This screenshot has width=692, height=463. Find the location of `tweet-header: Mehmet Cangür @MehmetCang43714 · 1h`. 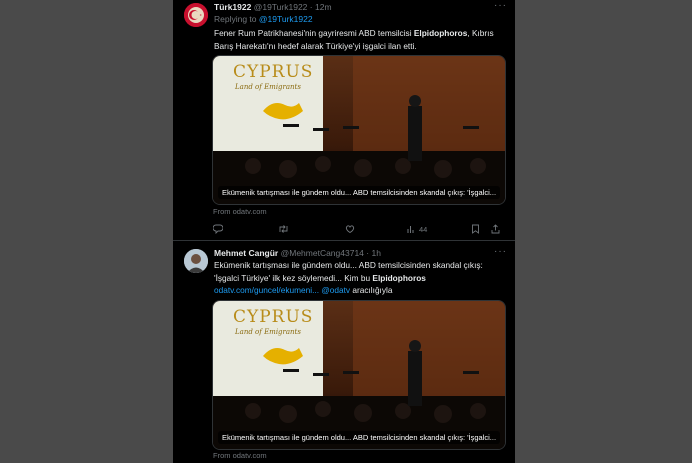

tweet-header: Mehmet Cangür @MehmetCang43714 · 1h is located at coordinates (355, 253).